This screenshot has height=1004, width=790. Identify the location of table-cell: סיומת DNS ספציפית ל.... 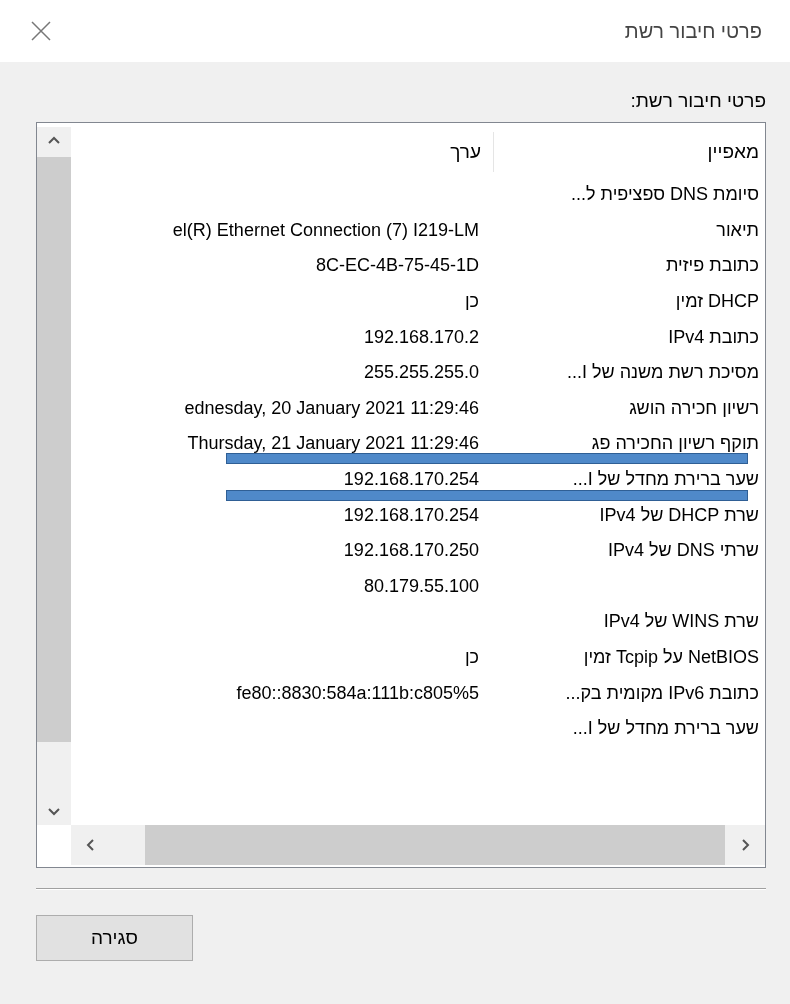
(665, 194).